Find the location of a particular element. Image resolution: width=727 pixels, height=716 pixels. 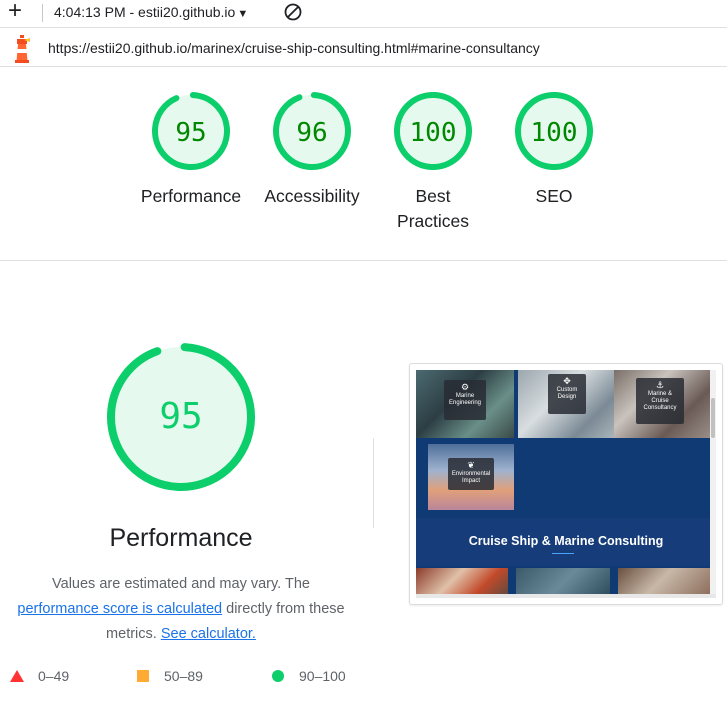

legend-fail: 0–49 is located at coordinates (39, 676).